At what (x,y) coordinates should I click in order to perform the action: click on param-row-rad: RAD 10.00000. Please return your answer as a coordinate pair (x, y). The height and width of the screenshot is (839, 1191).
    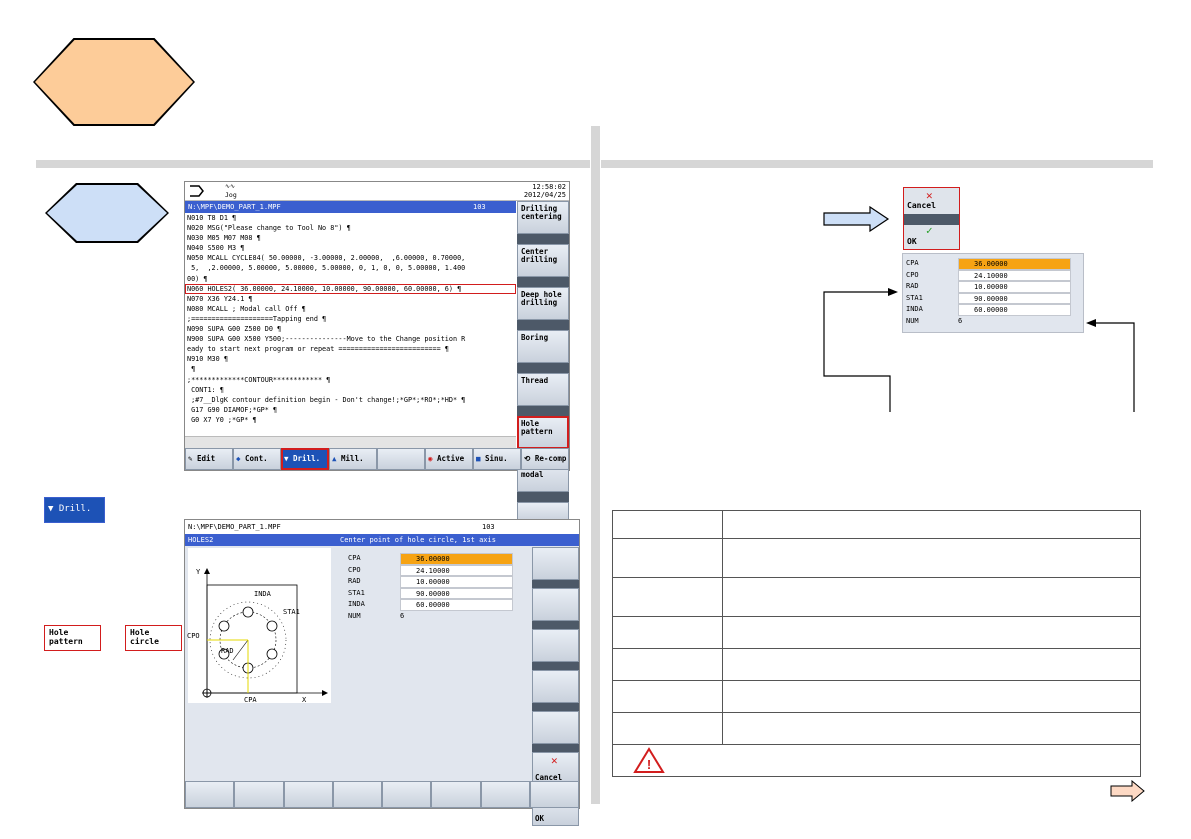
    Looking at the image, I should click on (437, 582).